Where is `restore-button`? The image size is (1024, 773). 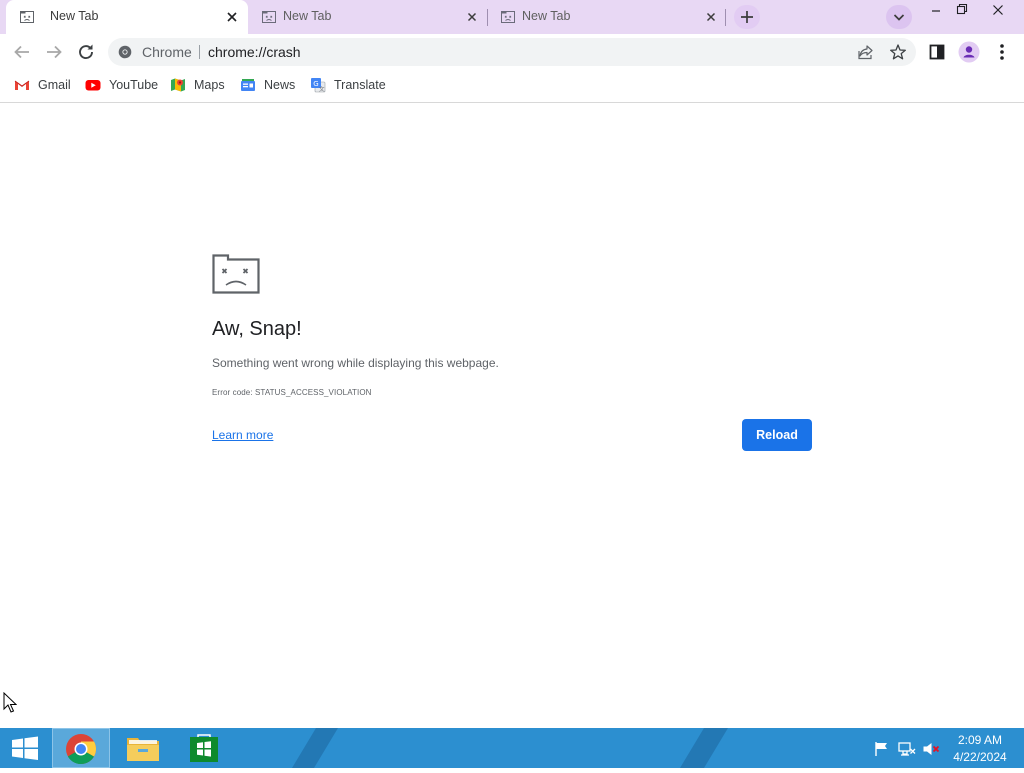 restore-button is located at coordinates (962, 11).